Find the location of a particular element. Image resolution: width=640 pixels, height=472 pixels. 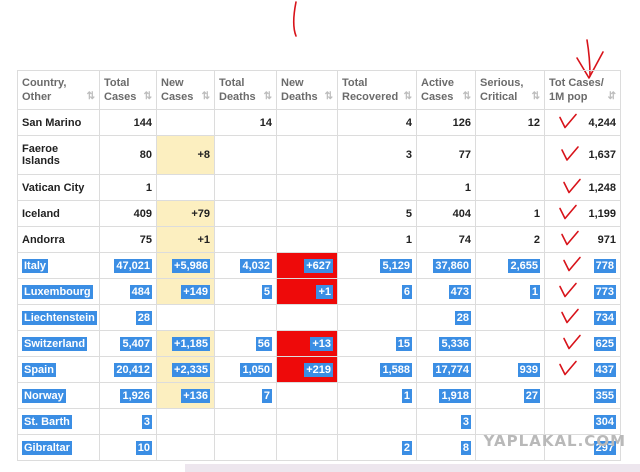

header-serious-critical: Serious, Critical ⇅ is located at coordinates (510, 90).